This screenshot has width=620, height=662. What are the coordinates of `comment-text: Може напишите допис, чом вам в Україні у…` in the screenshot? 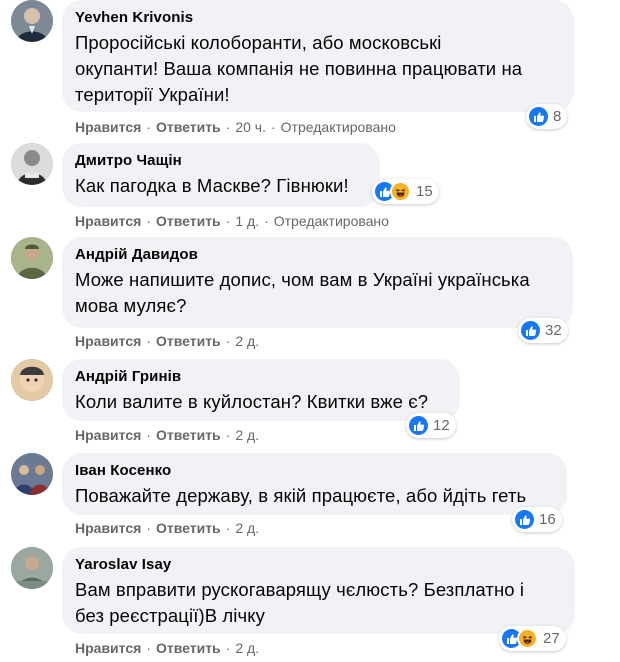 It's located at (317, 293).